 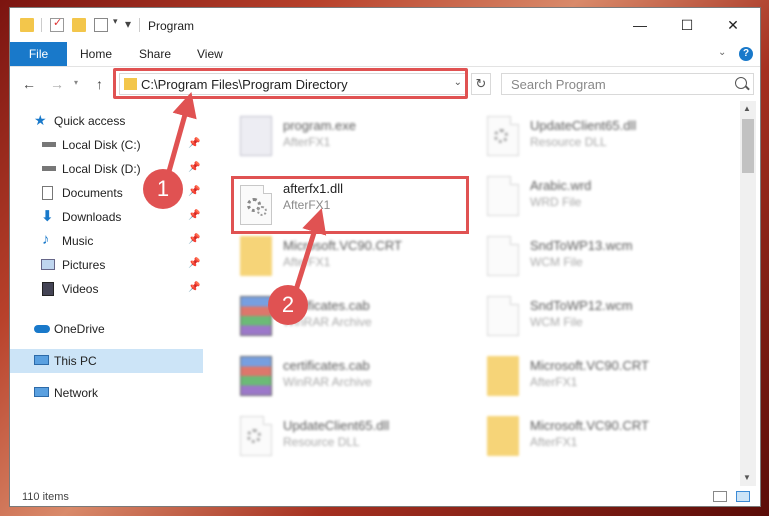 I want to click on callout-arrows, so click(x=246, y=191).